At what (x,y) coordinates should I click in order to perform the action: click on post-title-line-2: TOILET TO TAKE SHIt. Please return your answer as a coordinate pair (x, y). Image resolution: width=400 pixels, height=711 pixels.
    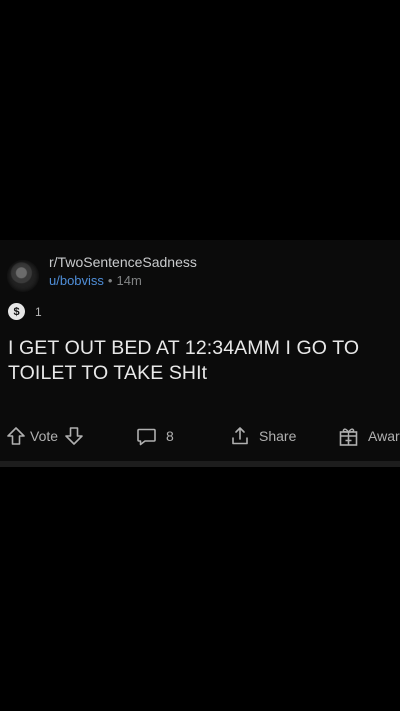
    Looking at the image, I should click on (108, 373).